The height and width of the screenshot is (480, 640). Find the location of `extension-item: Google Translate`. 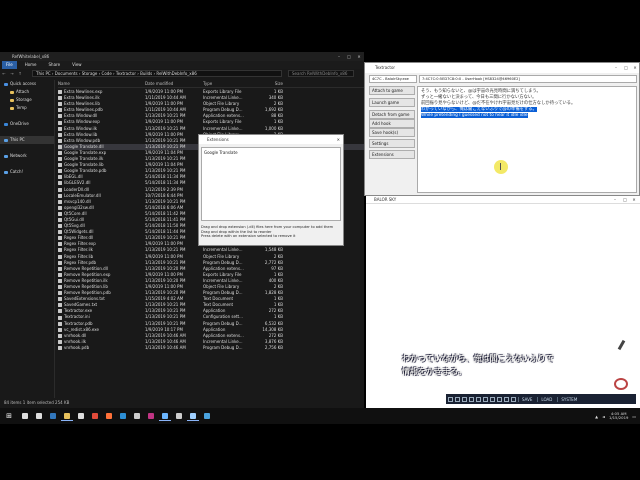

extension-item: Google Translate is located at coordinates (271, 152).